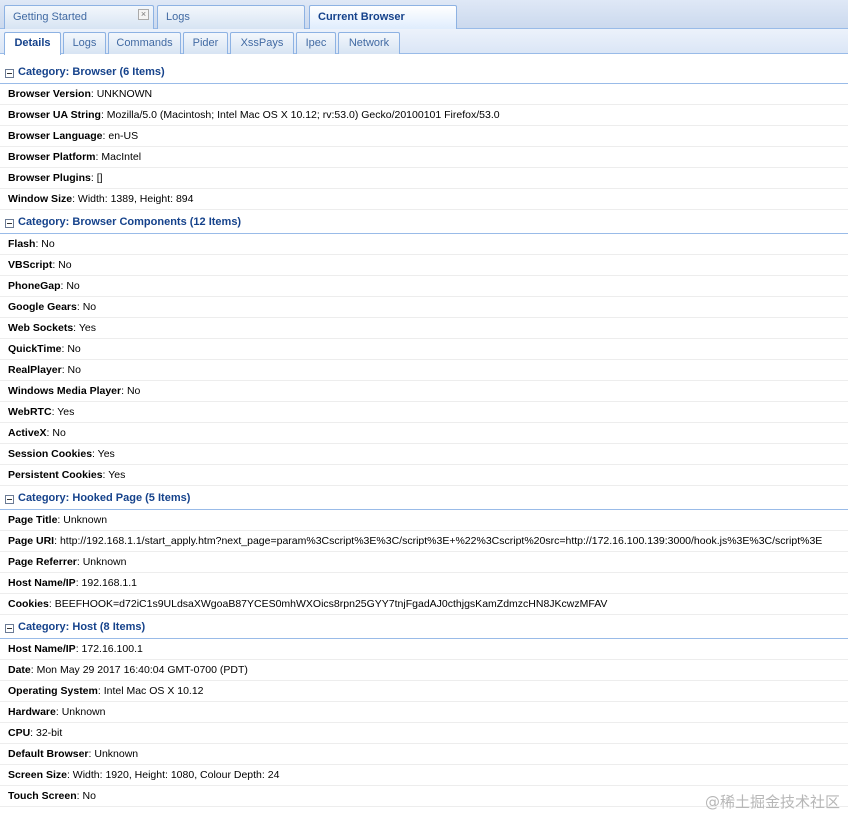 The width and height of the screenshot is (848, 818). Describe the element at coordinates (53, 691) in the screenshot. I see `detail-key: Operating System` at that location.